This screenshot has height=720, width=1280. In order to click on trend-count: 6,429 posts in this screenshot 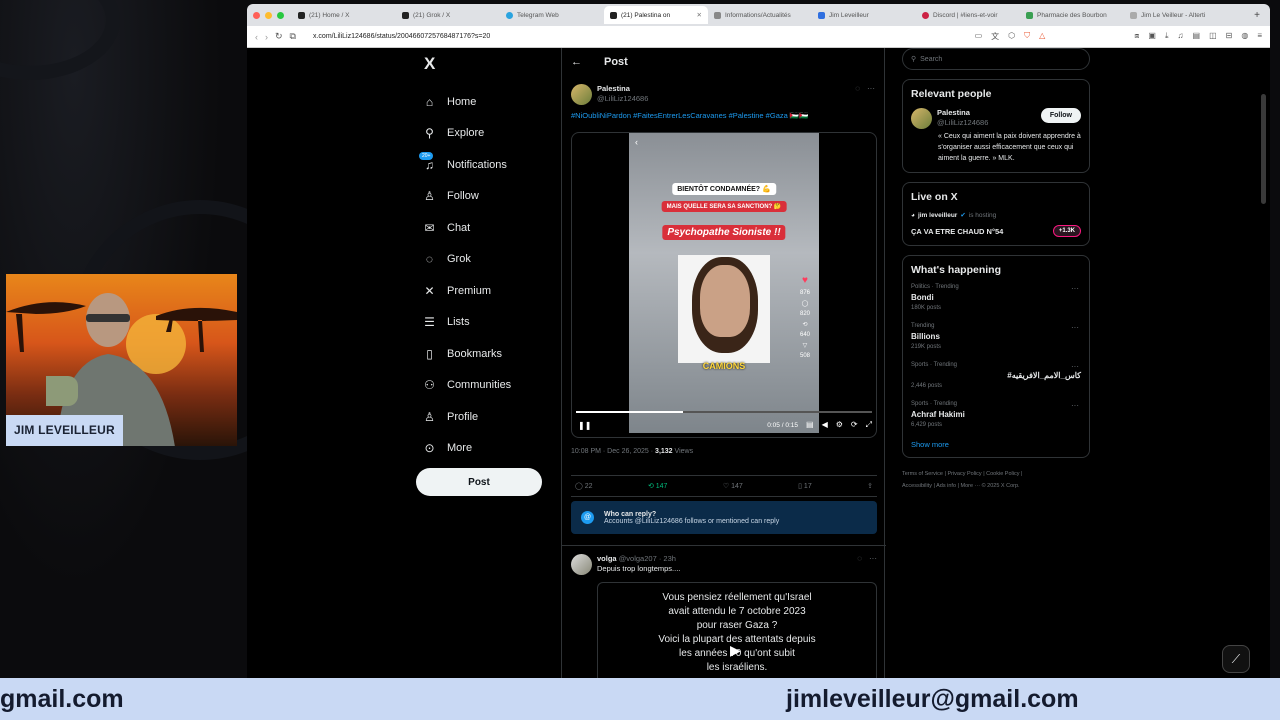, I will do `click(927, 425)`.